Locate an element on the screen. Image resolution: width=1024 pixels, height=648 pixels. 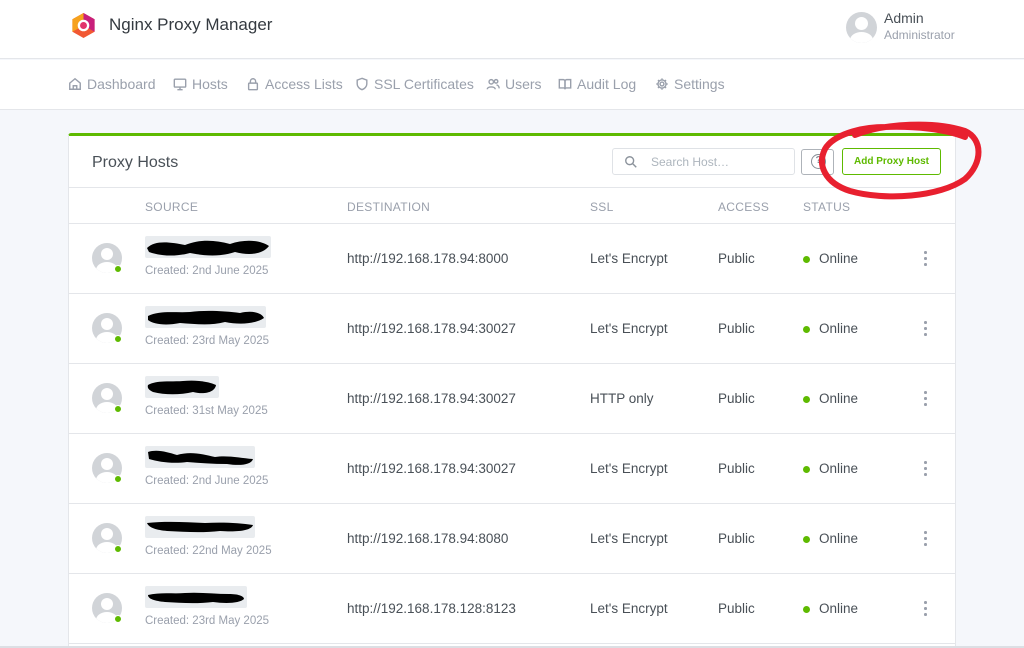
nav-ssl-certificates: SSL Certificates is located at coordinates (414, 84).